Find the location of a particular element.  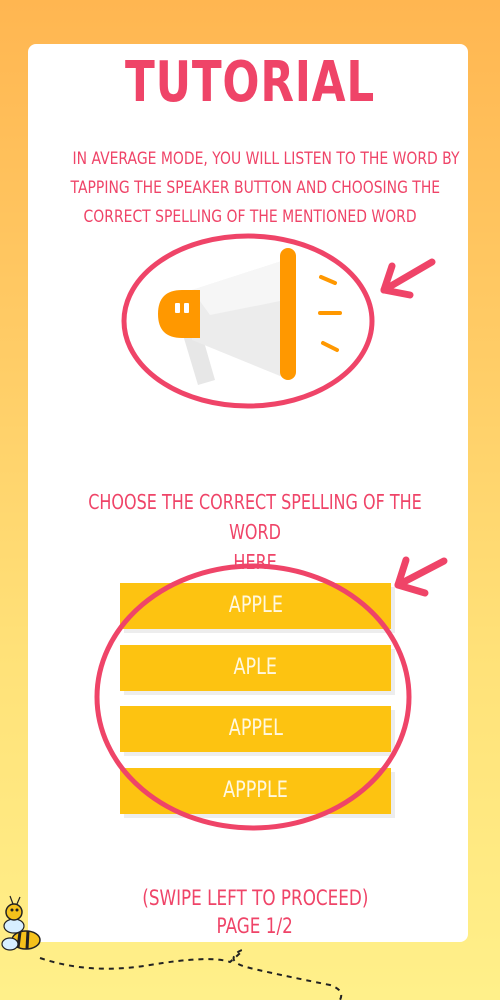

choose-line-2: here is located at coordinates (255, 562).